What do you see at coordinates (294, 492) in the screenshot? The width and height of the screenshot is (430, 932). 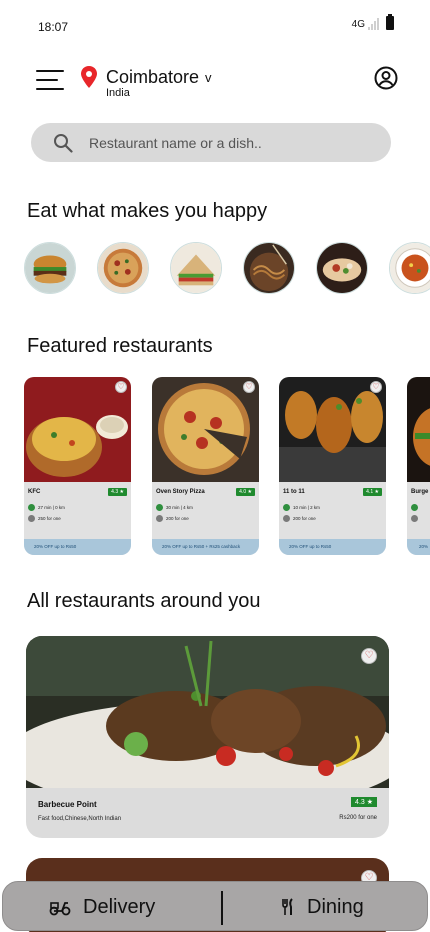 I see `restaurant-name: 11 to 11` at bounding box center [294, 492].